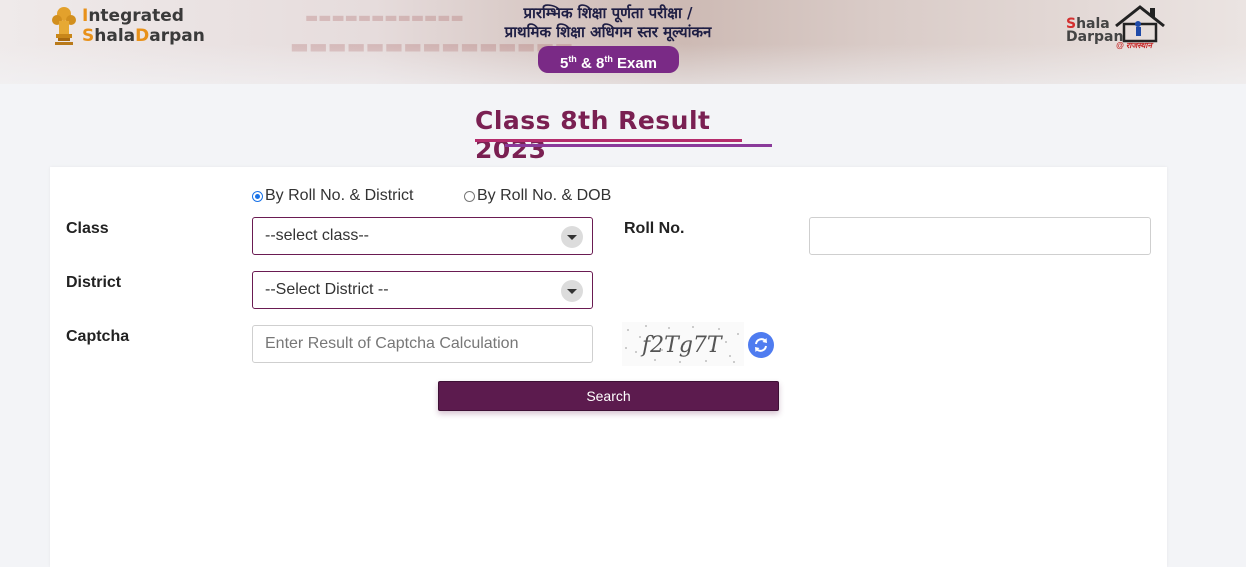 The height and width of the screenshot is (567, 1246). I want to click on district-label: District, so click(94, 282).